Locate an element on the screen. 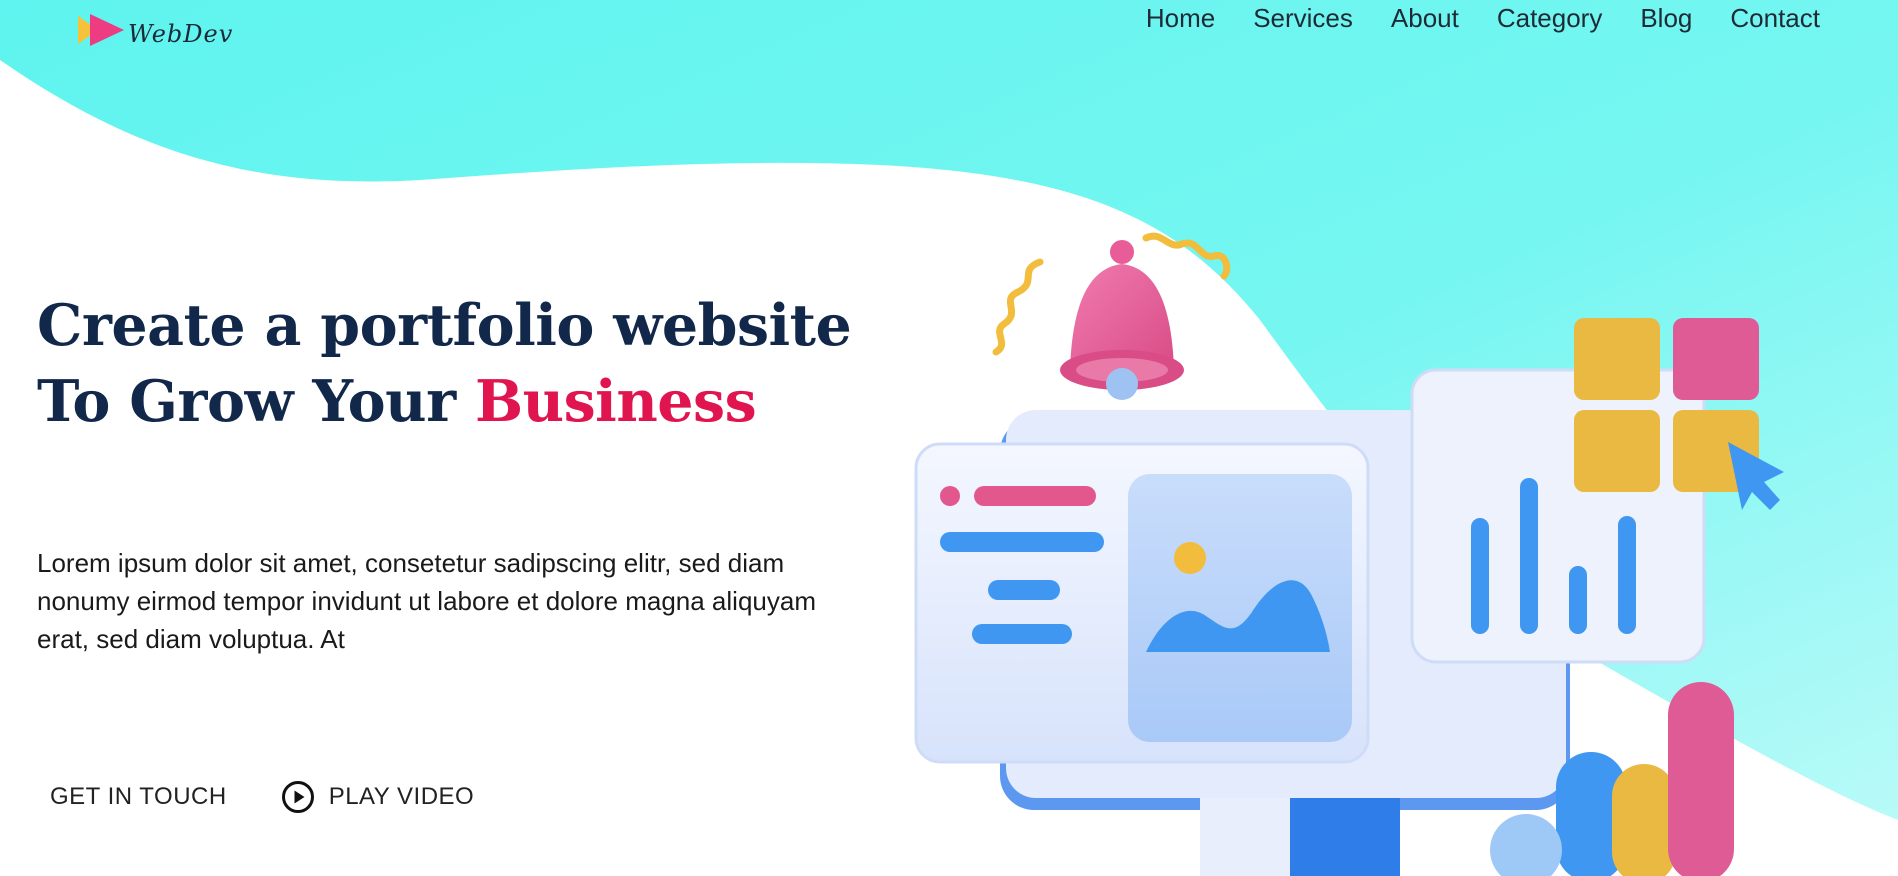  hero-actions: GET IN TOUCH PLAY VIDEO is located at coordinates (262, 797).